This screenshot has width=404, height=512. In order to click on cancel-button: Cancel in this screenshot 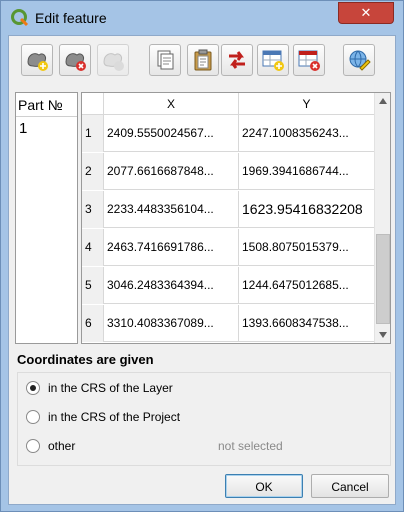, I will do `click(350, 486)`.